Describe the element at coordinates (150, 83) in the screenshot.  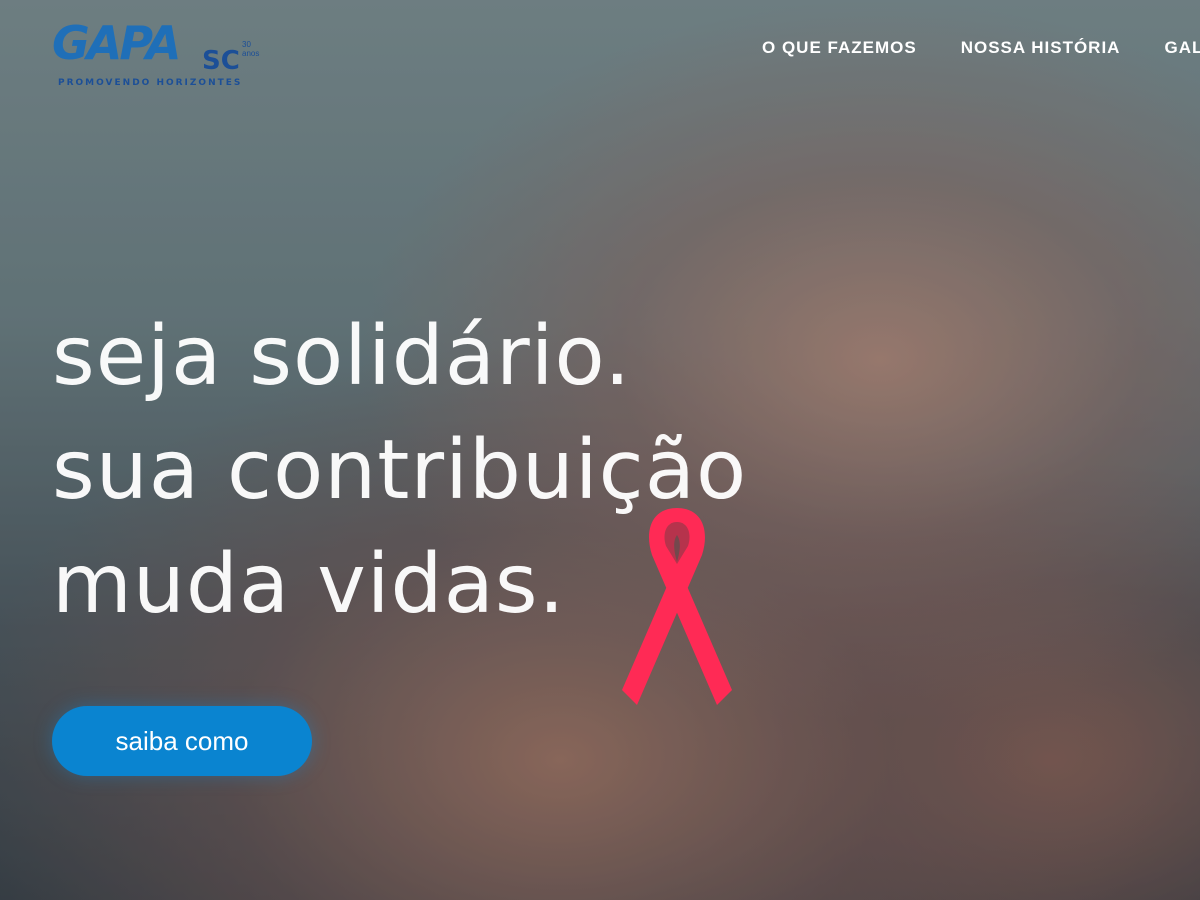
I see `logo-tagline: PROMOVENDO HORIZONTES` at that location.